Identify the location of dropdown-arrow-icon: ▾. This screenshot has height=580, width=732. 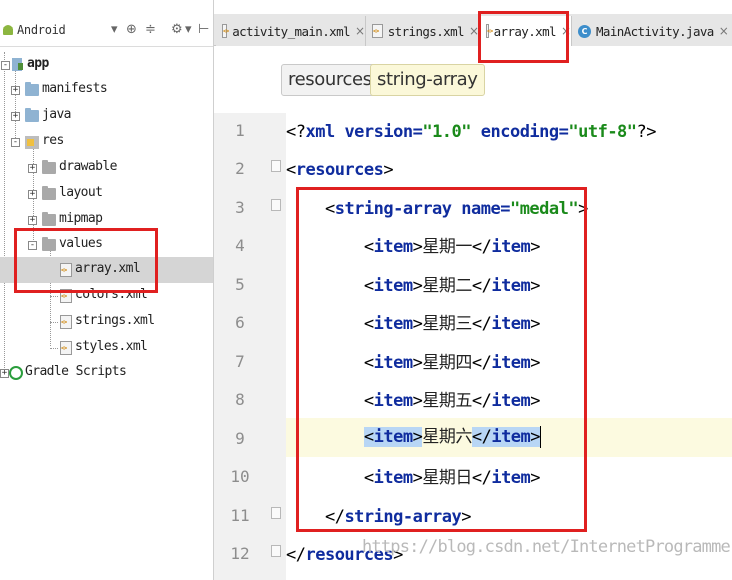
(114, 30).